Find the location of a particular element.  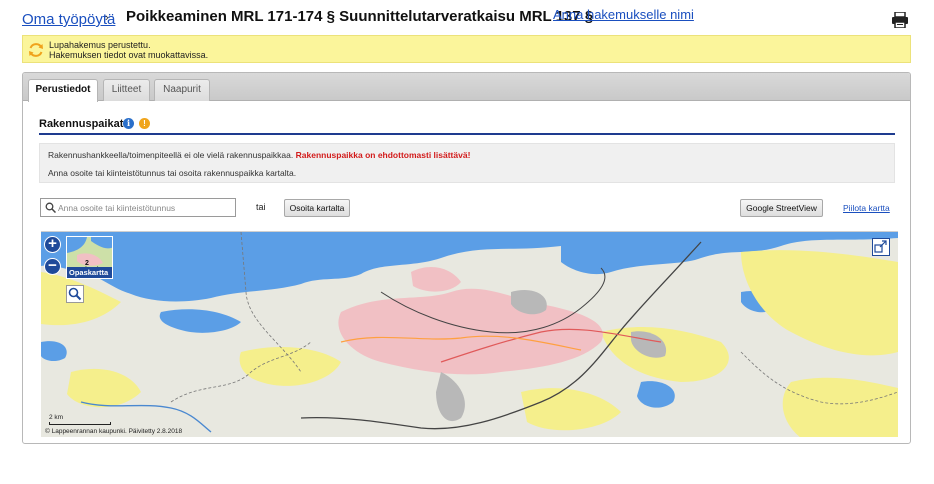

tab-strip: Perustiedot Liitteet Naapurit is located at coordinates (466, 87).